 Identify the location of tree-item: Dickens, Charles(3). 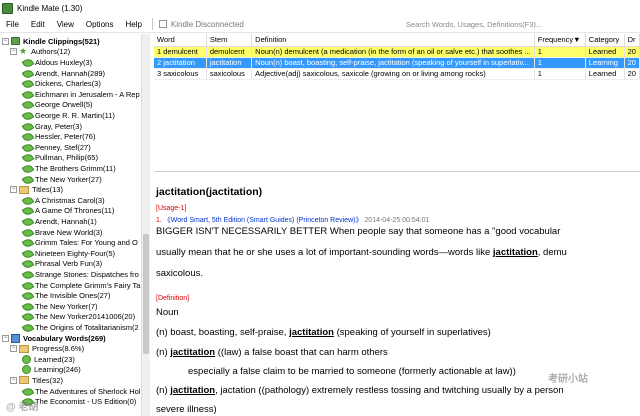
(61, 83).